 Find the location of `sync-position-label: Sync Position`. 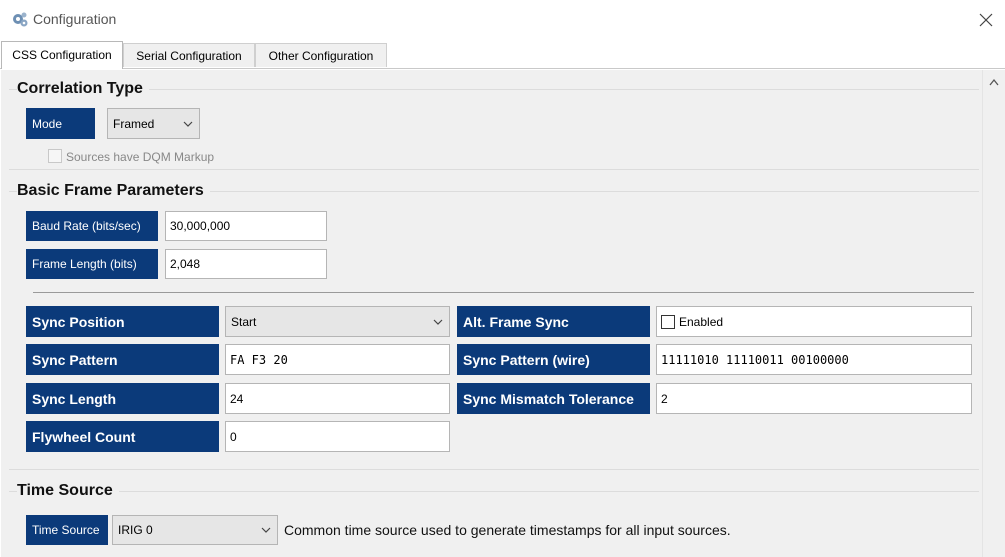

sync-position-label: Sync Position is located at coordinates (122, 321).